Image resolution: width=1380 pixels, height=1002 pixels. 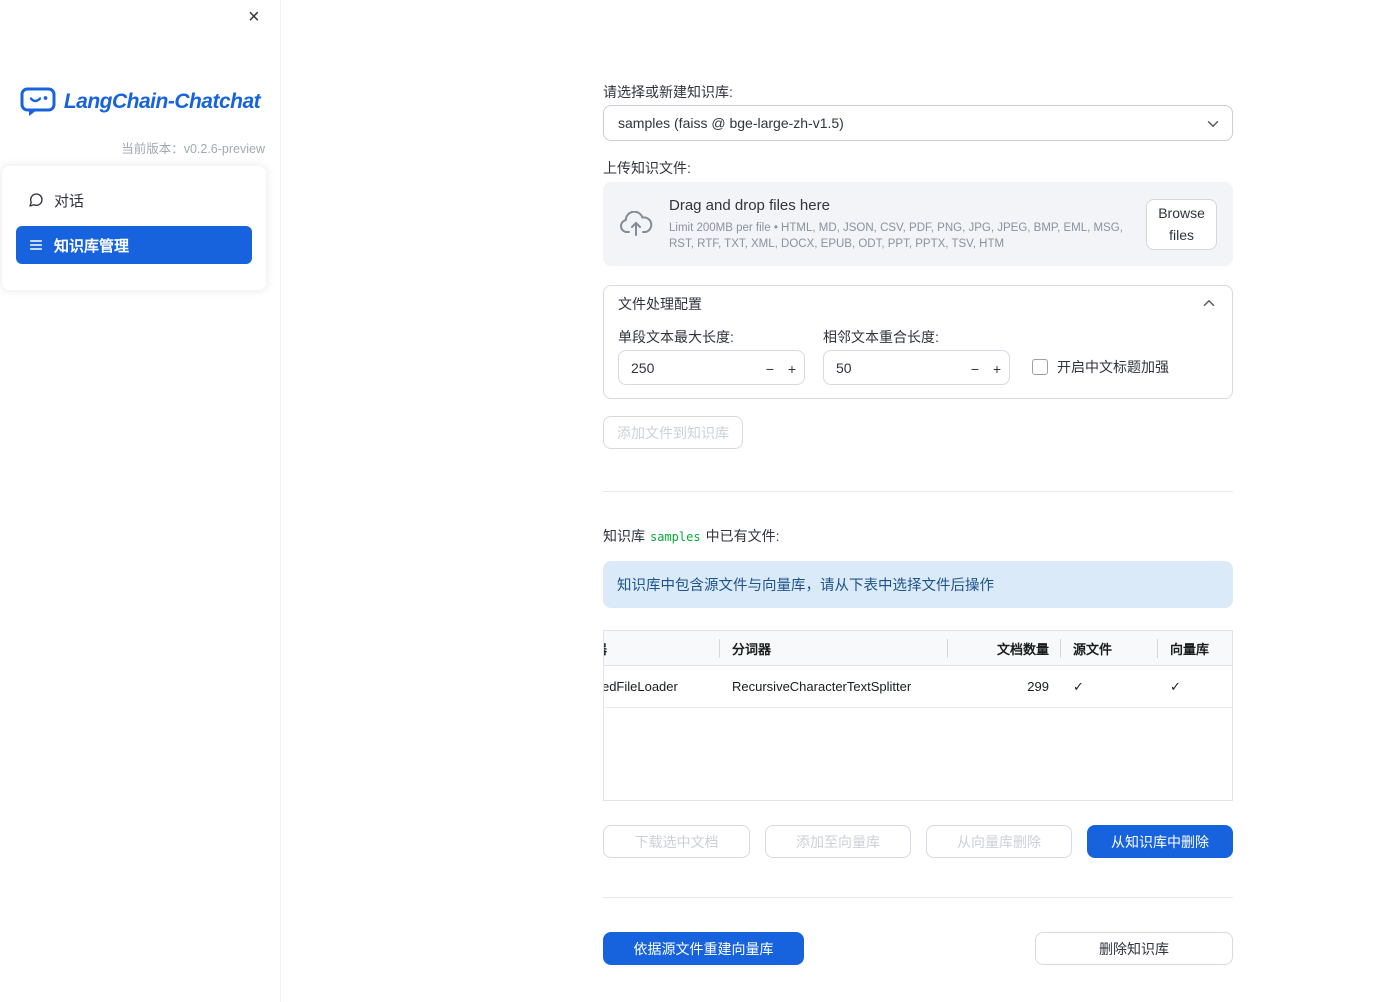 I want to click on list-icon, so click(x=36, y=245).